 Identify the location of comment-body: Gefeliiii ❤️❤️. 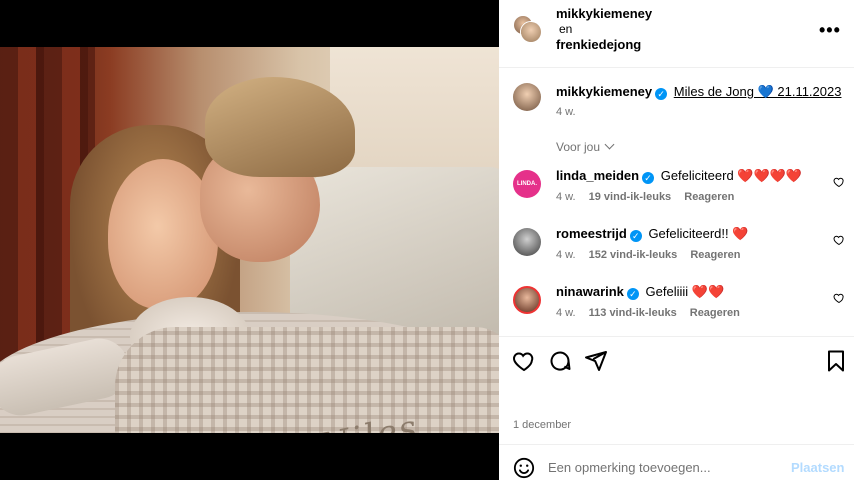
(685, 291).